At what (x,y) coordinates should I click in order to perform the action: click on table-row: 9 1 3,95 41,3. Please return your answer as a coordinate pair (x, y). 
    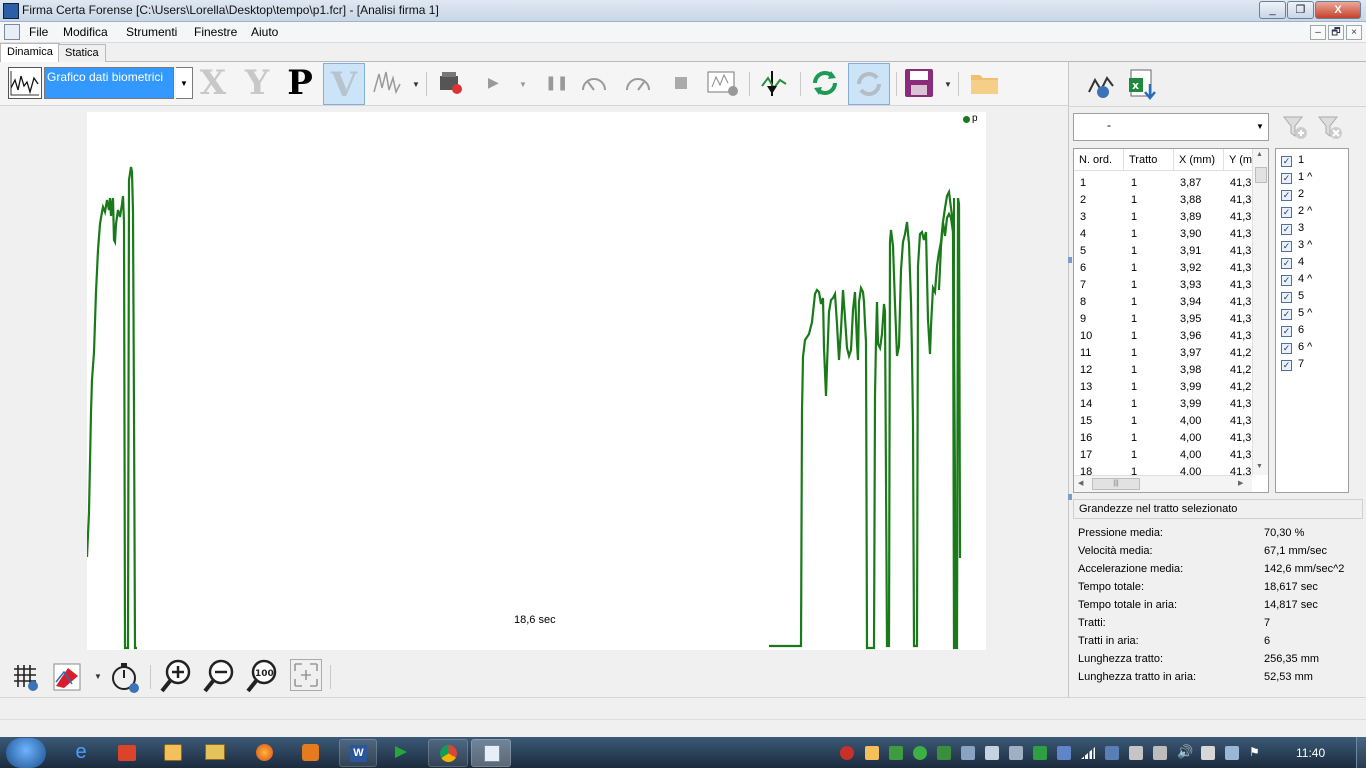
    Looking at the image, I should click on (1164, 319).